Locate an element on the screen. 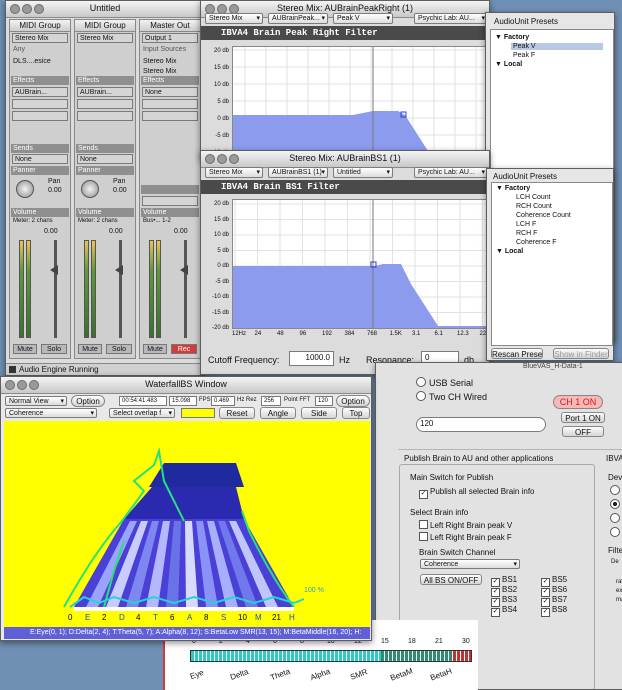 The image size is (622, 690). preset-peak-v: Peak V is located at coordinates (557, 46).